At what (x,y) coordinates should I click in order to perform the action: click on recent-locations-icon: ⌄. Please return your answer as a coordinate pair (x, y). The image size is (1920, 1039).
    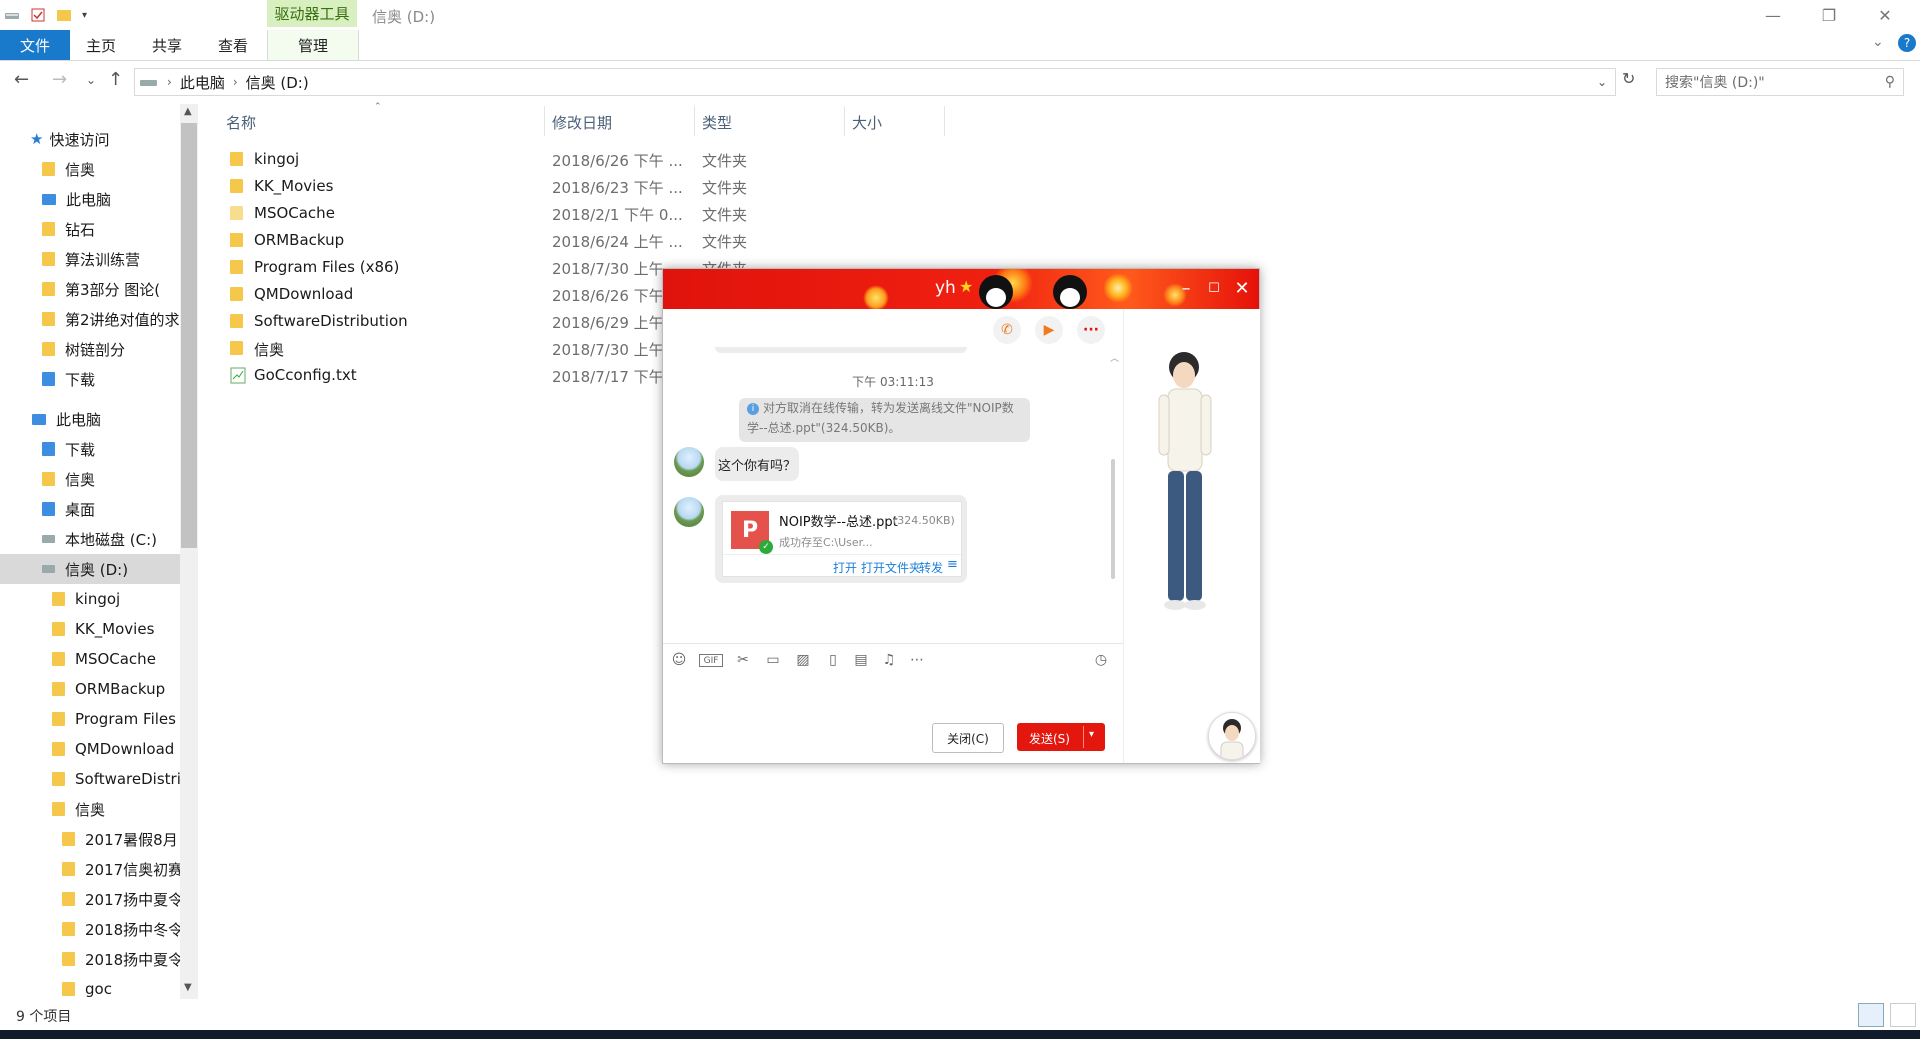
    Looking at the image, I should click on (91, 80).